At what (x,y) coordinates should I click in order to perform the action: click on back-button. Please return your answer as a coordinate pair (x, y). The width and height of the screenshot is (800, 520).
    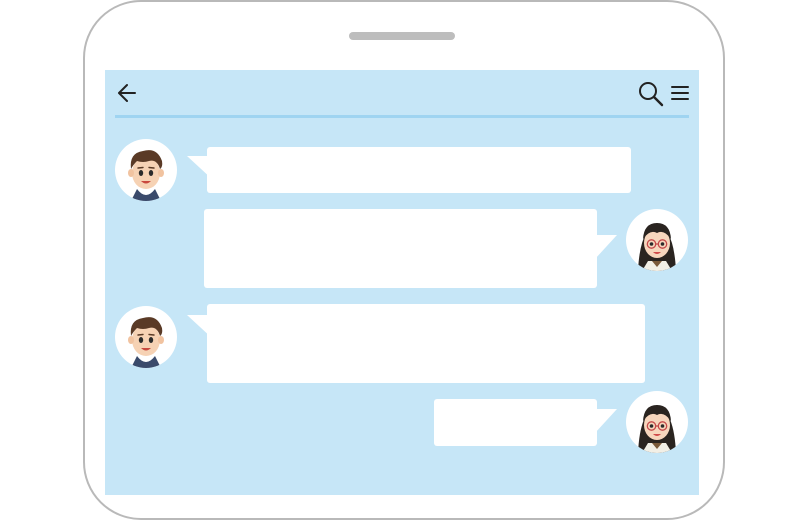
    Looking at the image, I should click on (128, 93).